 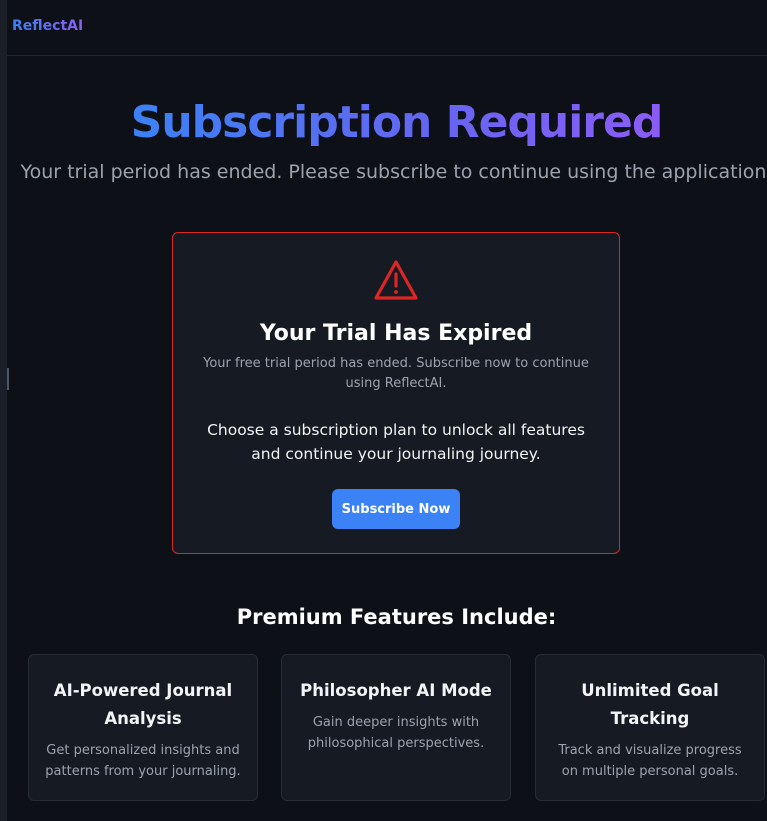 What do you see at coordinates (8, 379) in the screenshot?
I see `panel-resize-handle` at bounding box center [8, 379].